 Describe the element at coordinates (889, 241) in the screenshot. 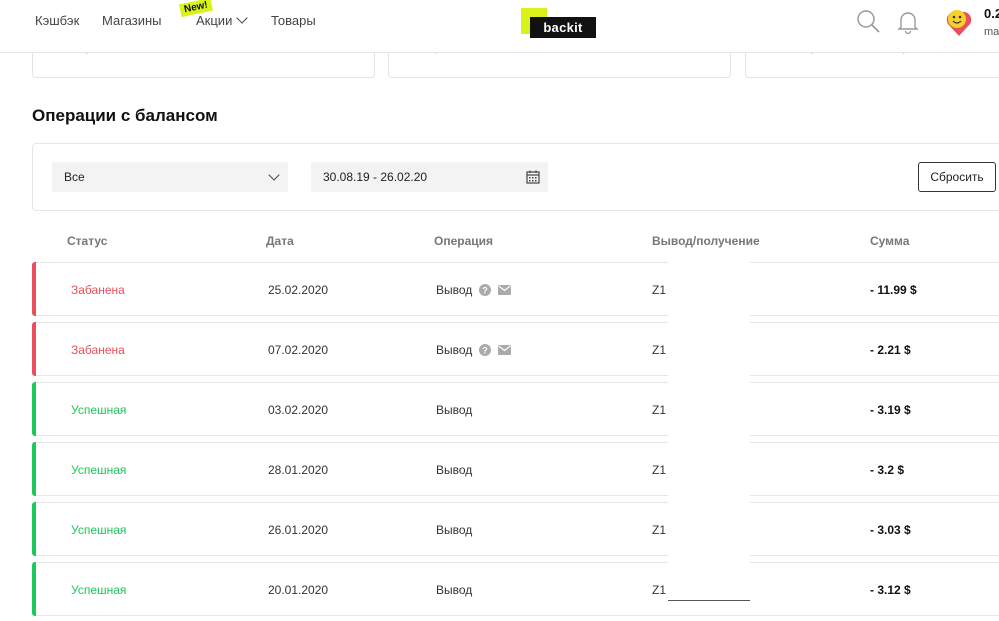

I see `header-amount: Сумма` at that location.